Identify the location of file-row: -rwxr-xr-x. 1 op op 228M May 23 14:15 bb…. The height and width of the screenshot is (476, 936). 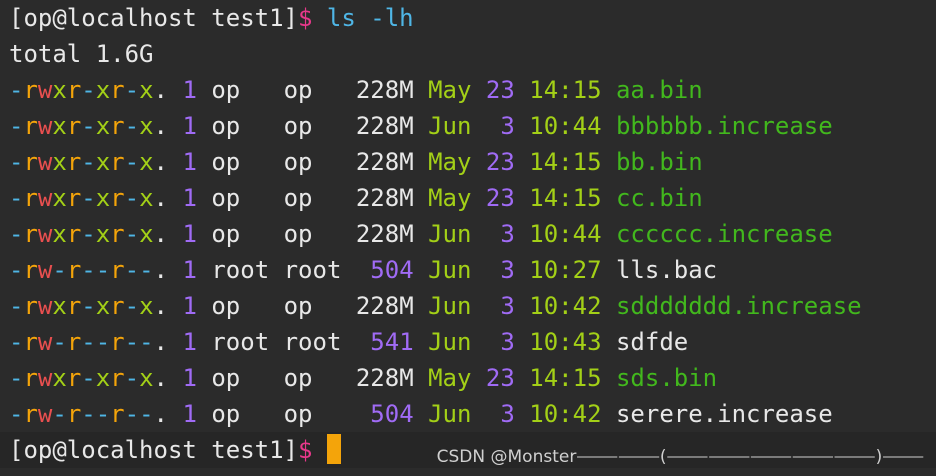
(468, 162).